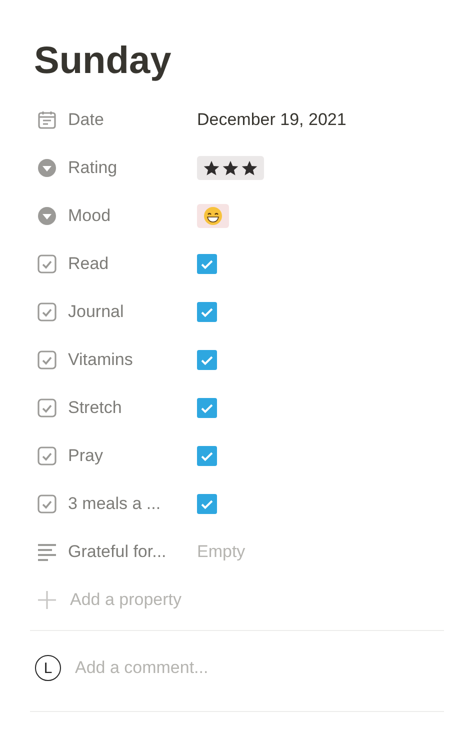 The image size is (474, 737). I want to click on property-label: Stretch, so click(132, 408).